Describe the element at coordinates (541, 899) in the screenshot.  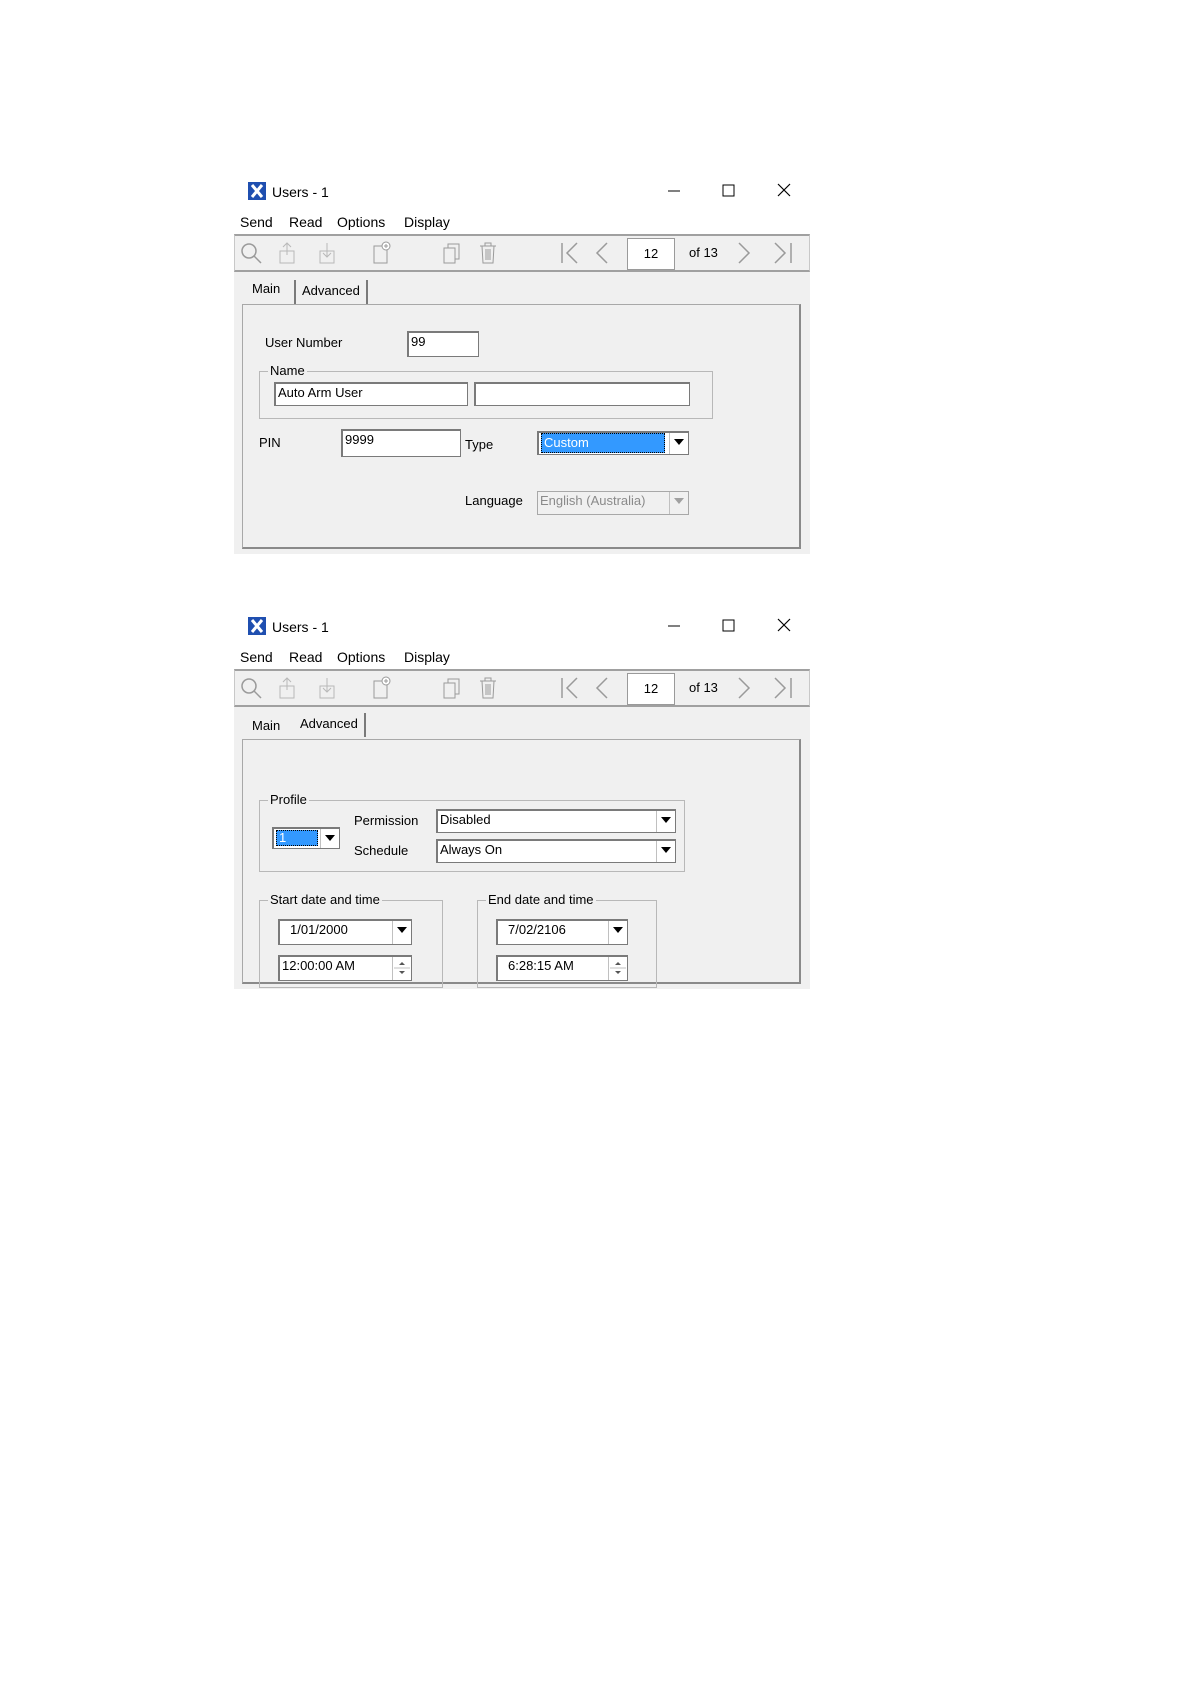
I see `end-group-label: End date and time` at that location.